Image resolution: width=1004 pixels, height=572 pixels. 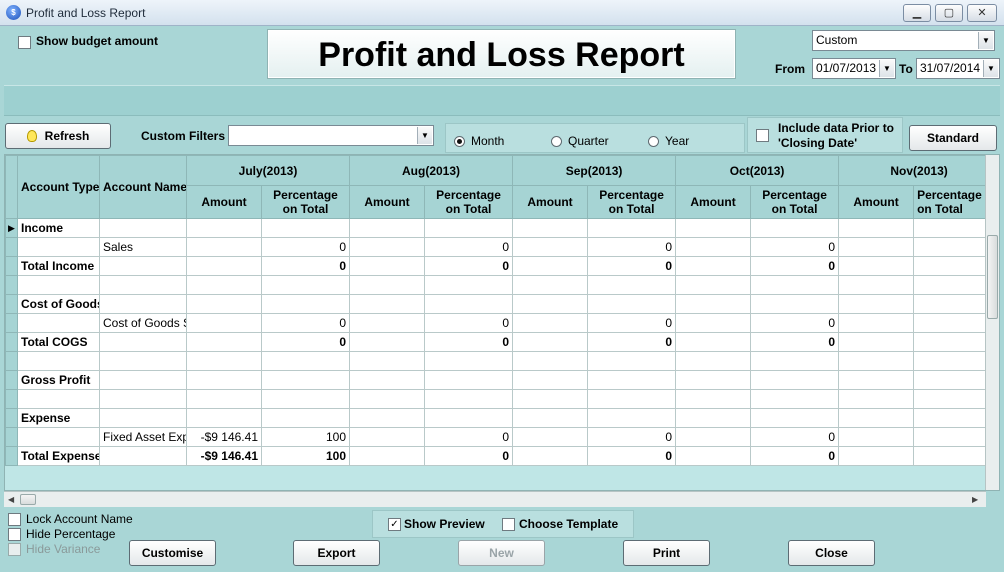 I want to click on table-row, so click(x=502, y=399).